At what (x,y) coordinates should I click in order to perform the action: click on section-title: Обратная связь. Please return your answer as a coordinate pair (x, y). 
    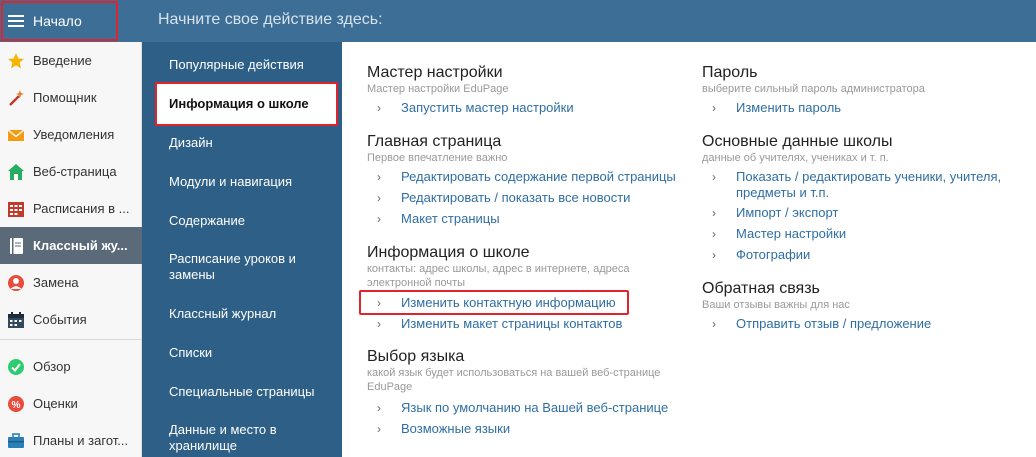
    Looking at the image, I should click on (761, 288).